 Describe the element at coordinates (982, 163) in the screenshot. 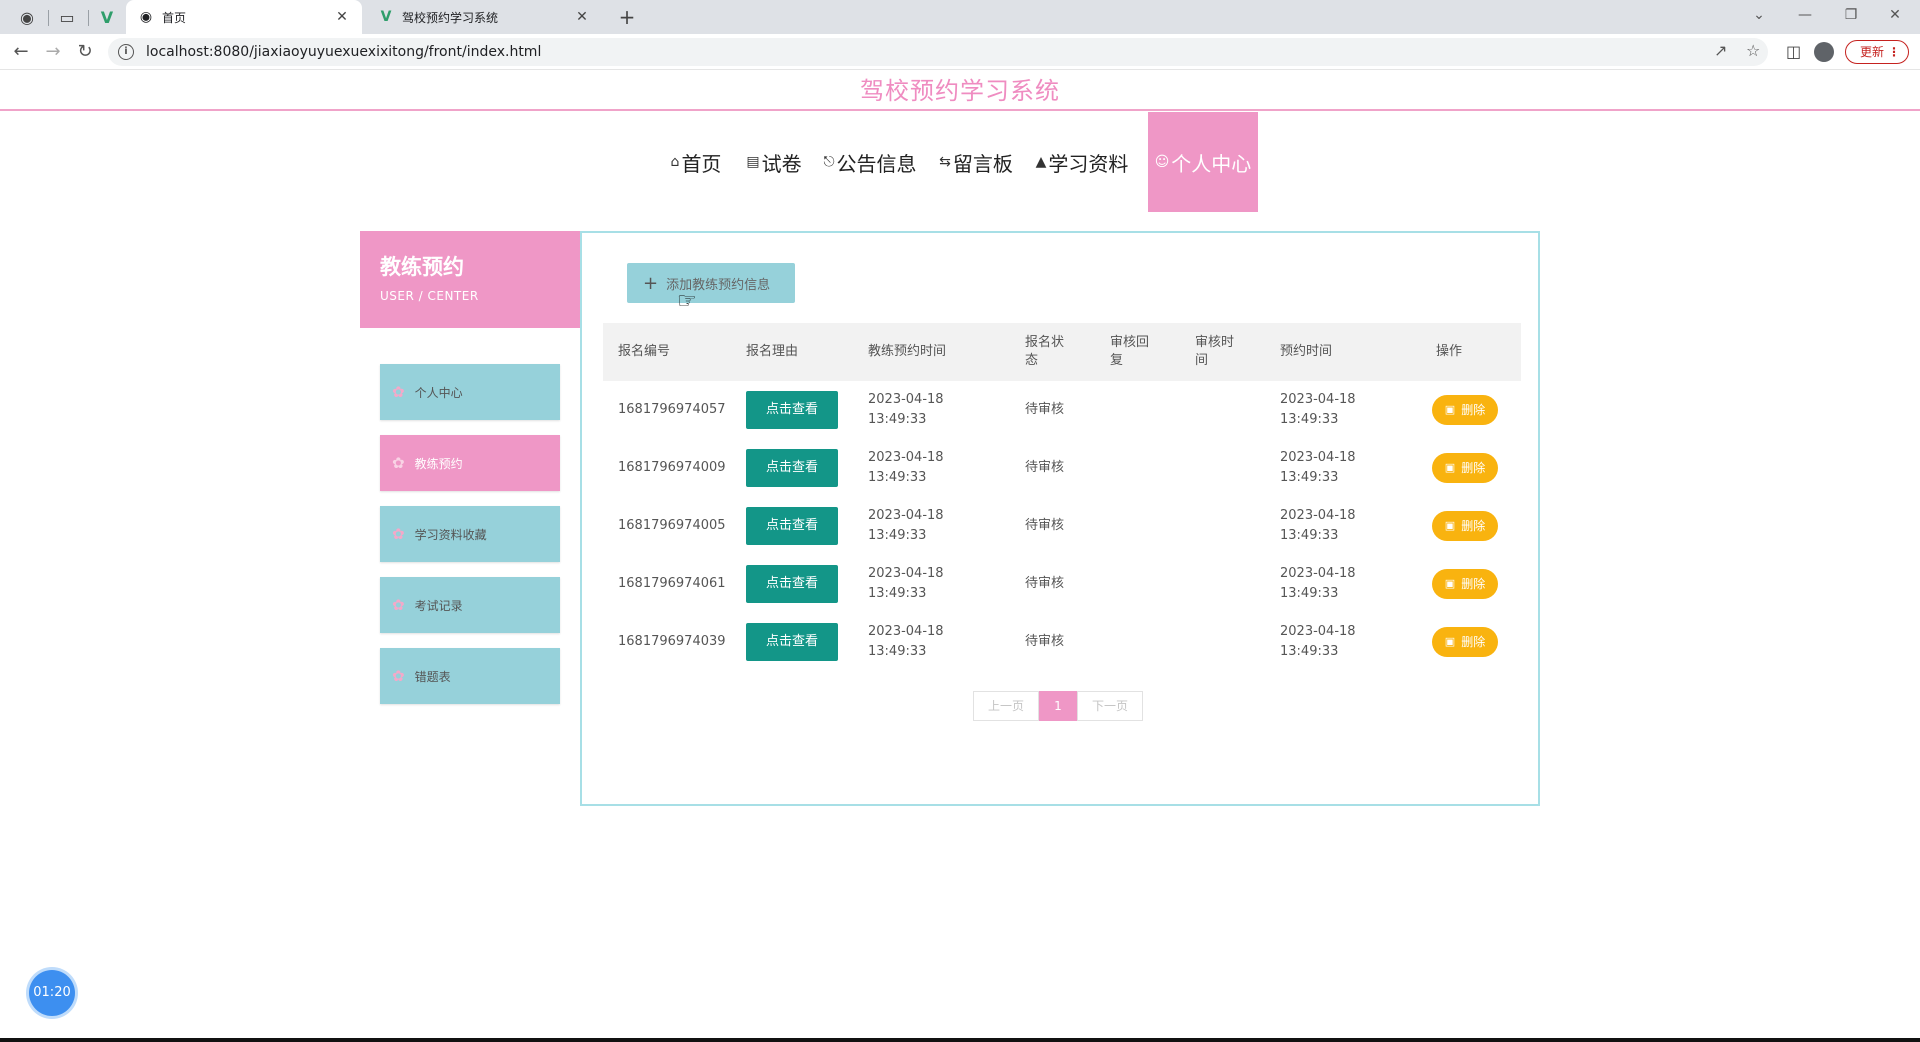

I see `nav-label: 留言板` at that location.